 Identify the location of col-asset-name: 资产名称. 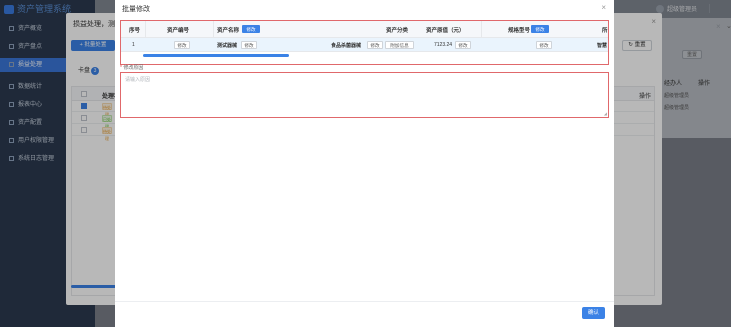
(228, 31).